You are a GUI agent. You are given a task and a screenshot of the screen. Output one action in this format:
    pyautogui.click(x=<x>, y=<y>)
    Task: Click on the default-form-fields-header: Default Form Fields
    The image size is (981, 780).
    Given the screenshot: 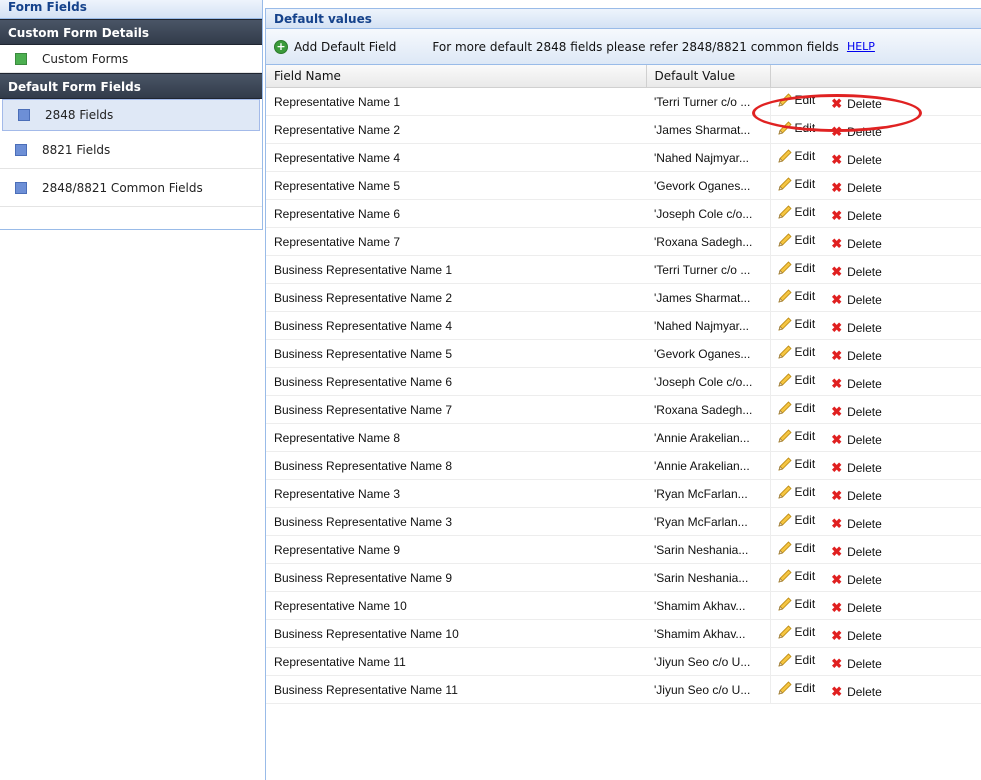 What is the action you would take?
    pyautogui.click(x=131, y=86)
    